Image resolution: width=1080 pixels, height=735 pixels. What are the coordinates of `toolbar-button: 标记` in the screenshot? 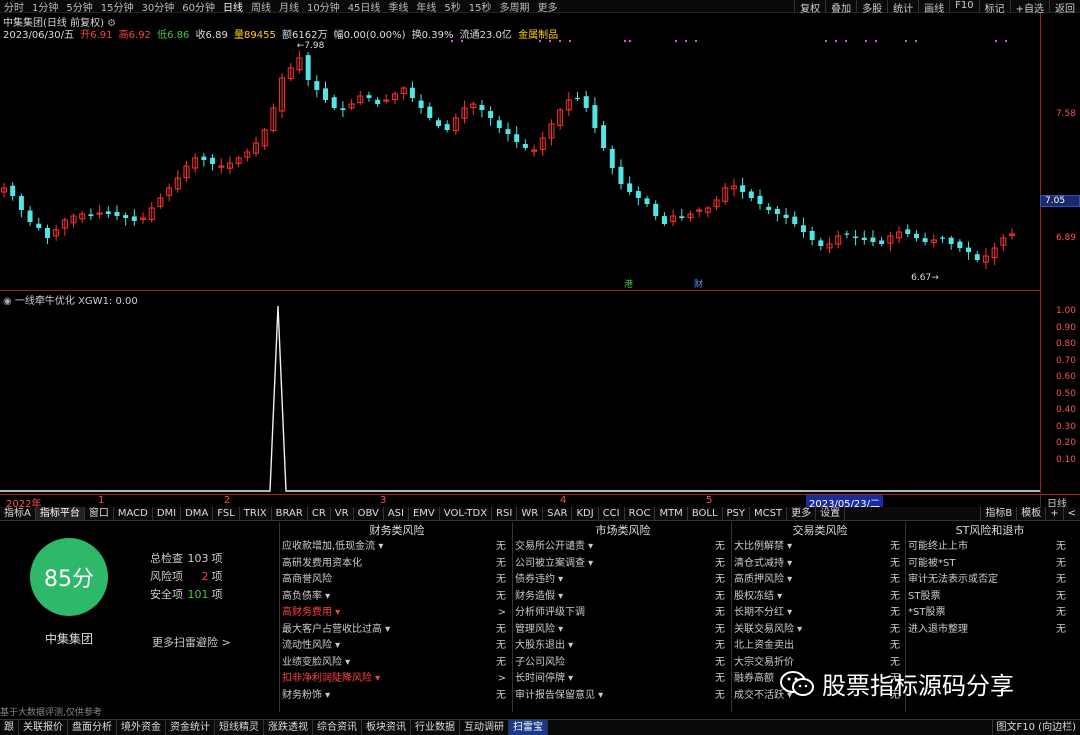 It's located at (994, 7).